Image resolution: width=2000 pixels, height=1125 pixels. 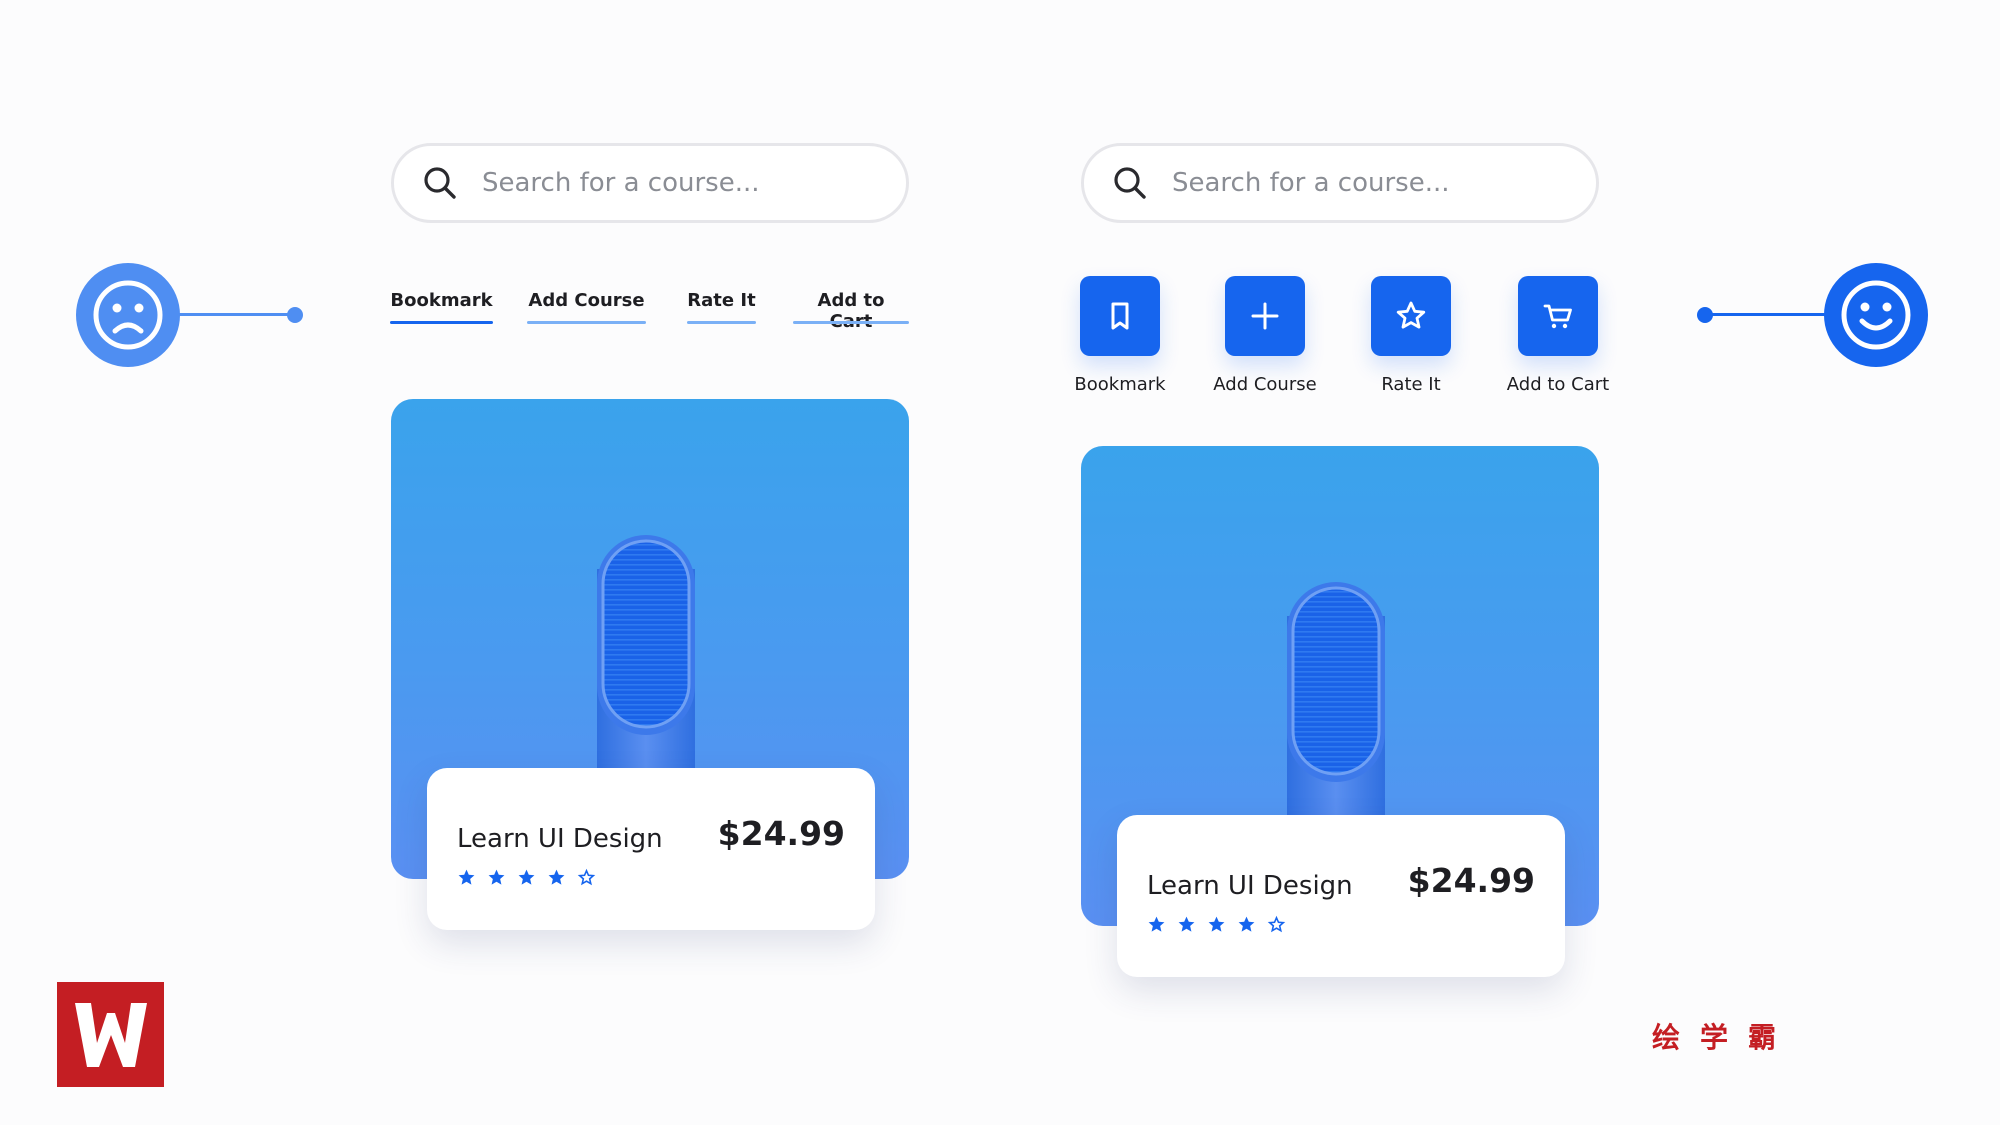 I want to click on tab-bookmark: Bookmark, so click(x=441, y=307).